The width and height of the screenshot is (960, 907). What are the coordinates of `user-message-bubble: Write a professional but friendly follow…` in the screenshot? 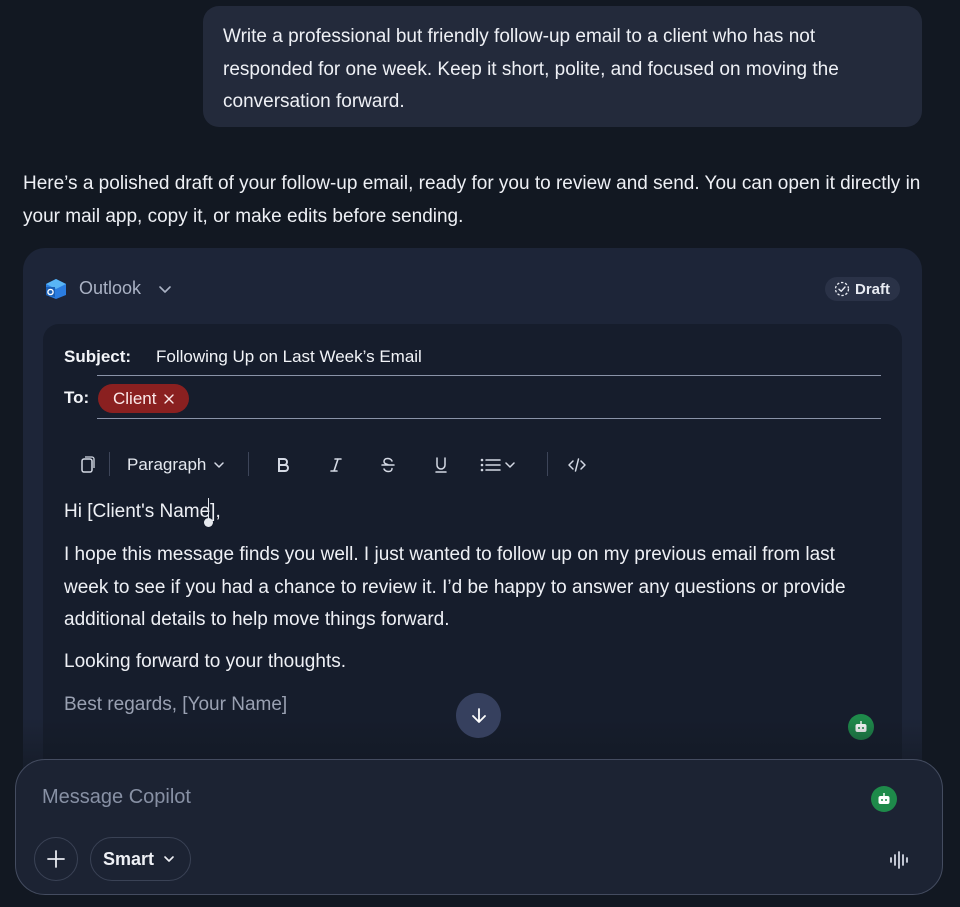 It's located at (562, 66).